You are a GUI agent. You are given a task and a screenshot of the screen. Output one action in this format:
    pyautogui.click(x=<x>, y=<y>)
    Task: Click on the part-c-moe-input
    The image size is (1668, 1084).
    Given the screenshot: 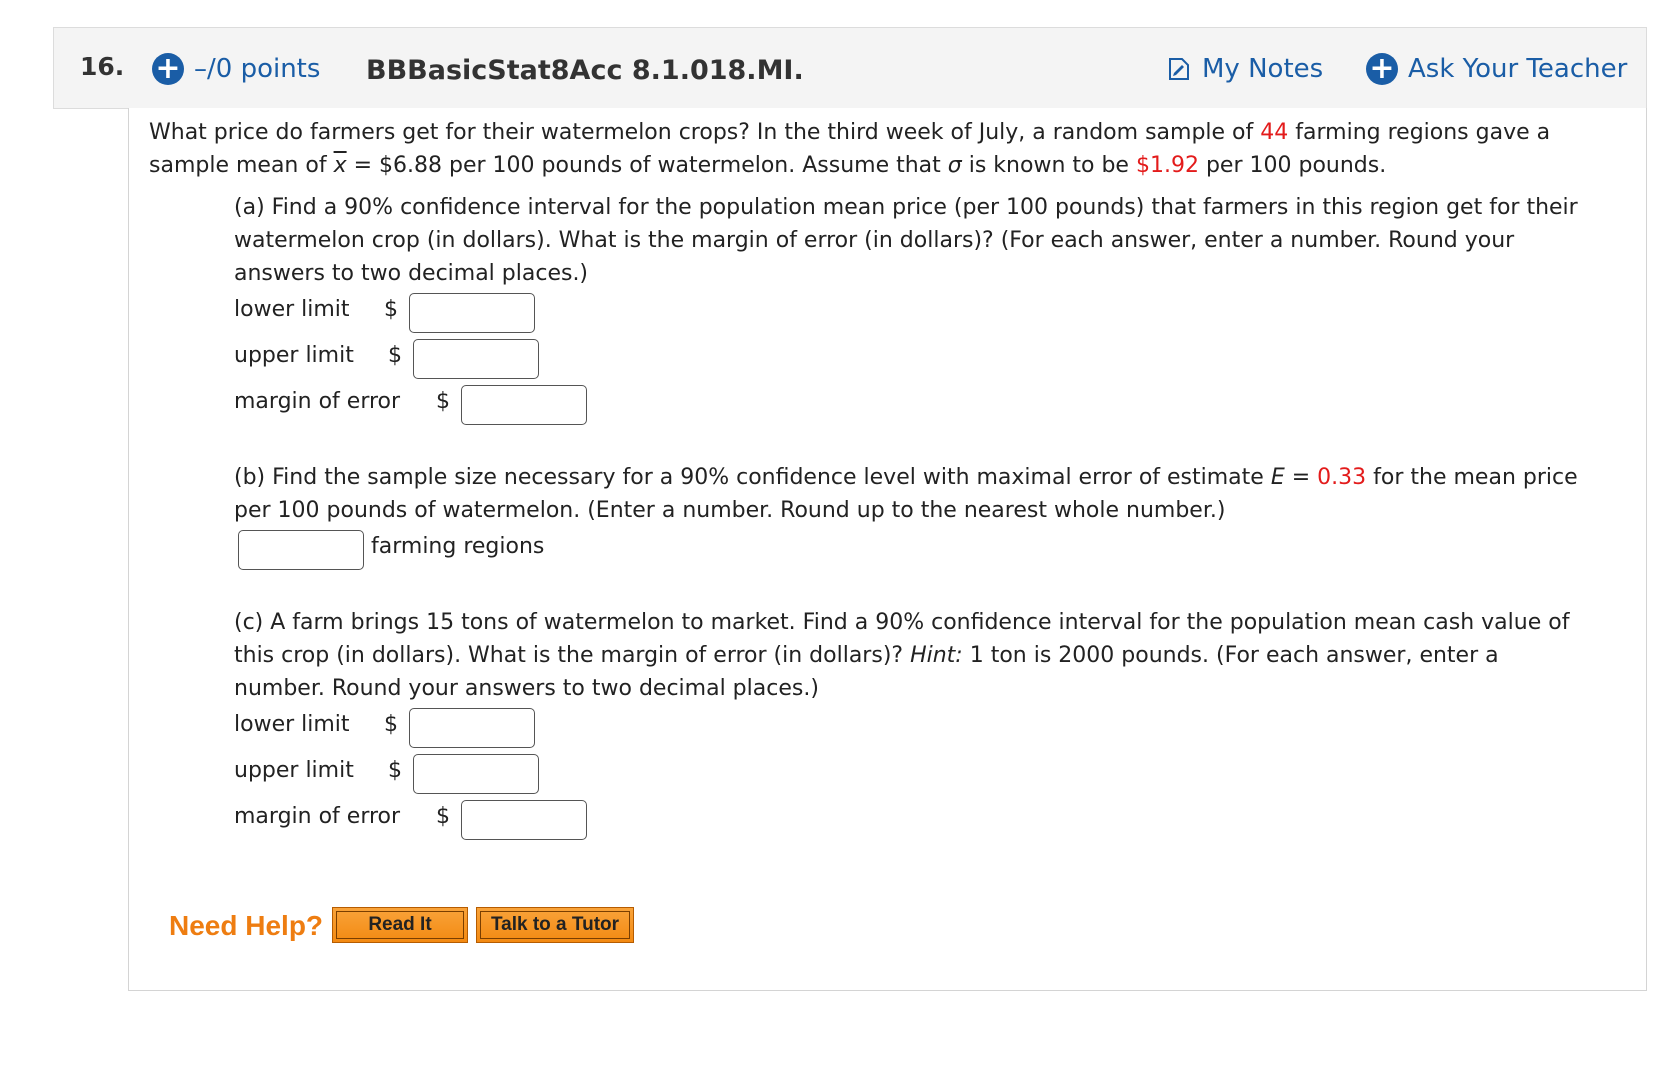 What is the action you would take?
    pyautogui.click(x=524, y=820)
    